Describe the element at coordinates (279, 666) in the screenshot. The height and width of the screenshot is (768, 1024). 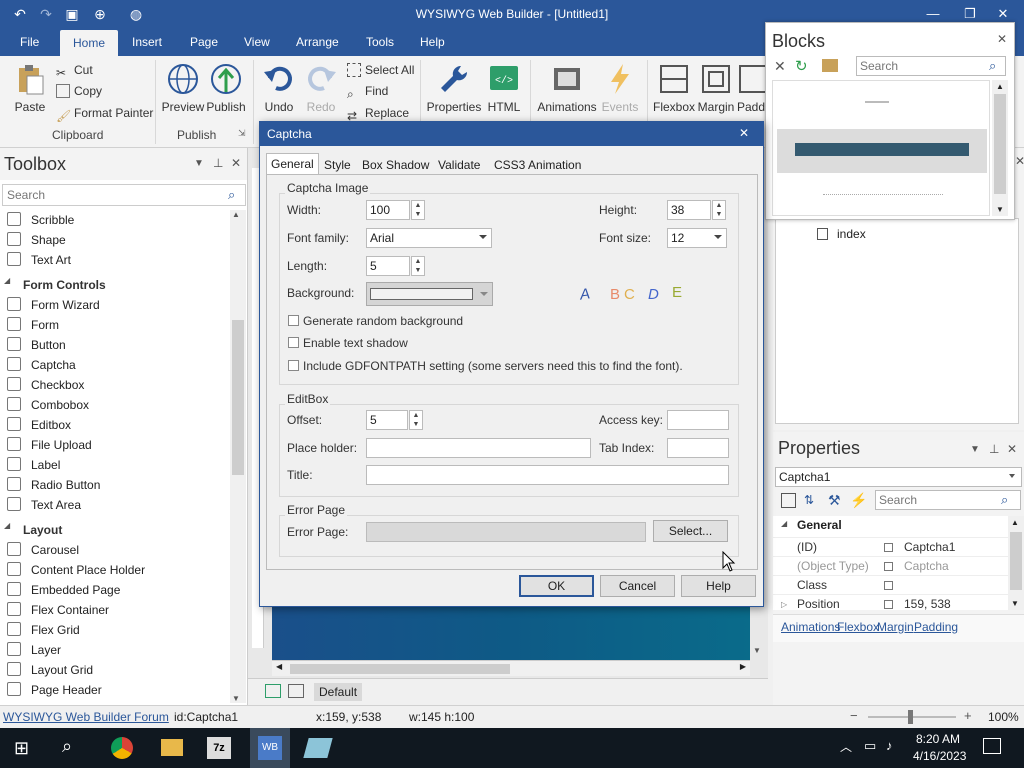
I see `scroll-left-icon: ◀` at that location.